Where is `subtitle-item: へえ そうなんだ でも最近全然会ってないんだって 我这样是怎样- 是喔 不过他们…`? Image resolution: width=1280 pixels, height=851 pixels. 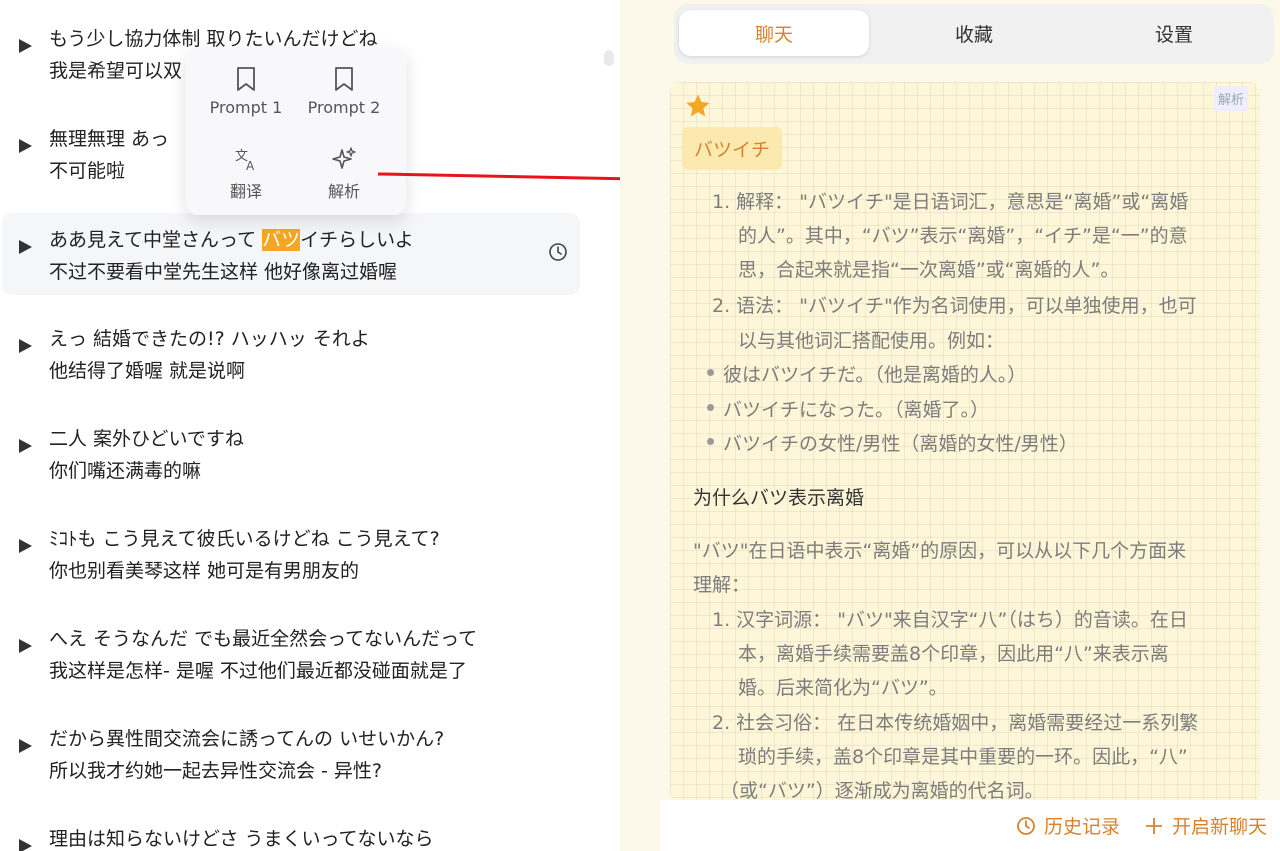
subtitle-item: へえ そうなんだ でも最近全然会ってないんだって 我这样是怎样- 是喔 不过他们… is located at coordinates (291, 647).